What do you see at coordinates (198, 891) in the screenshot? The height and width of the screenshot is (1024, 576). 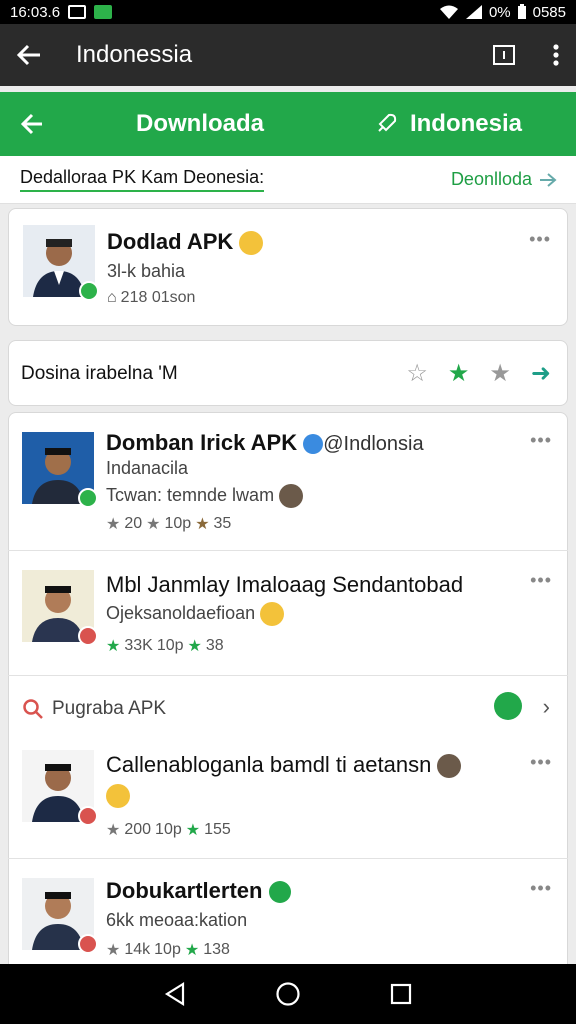 I see `item-title: Dobukartlerten` at bounding box center [198, 891].